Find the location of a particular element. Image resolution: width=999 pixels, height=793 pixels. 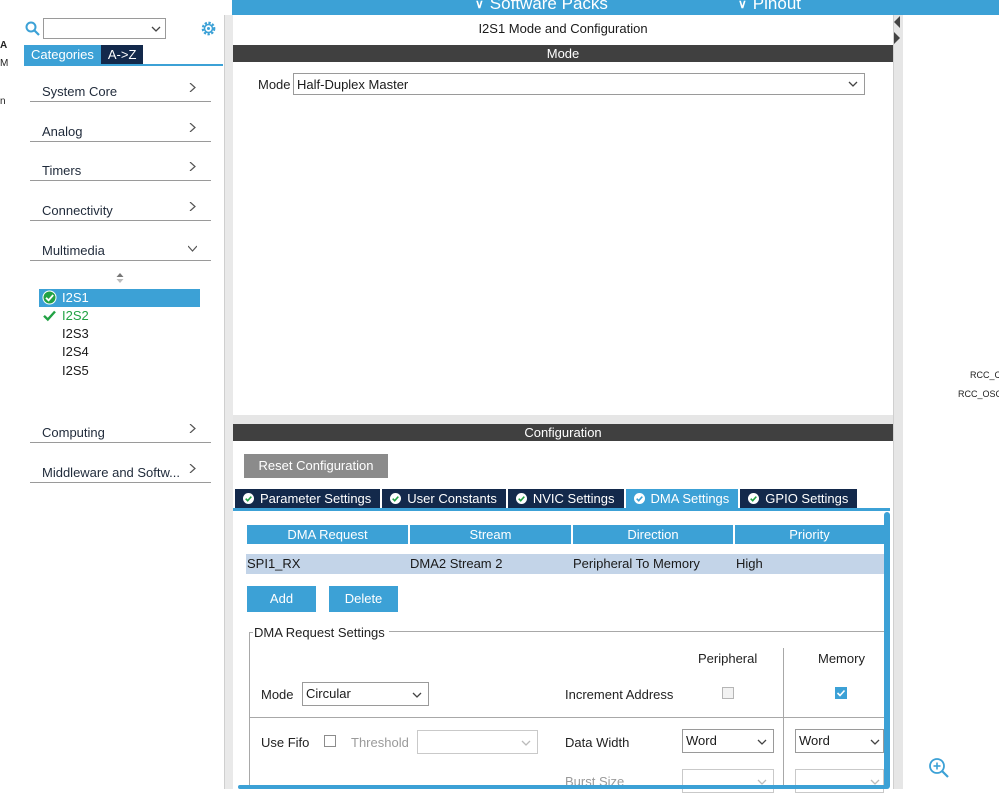

sort-icon is located at coordinates (120, 278).